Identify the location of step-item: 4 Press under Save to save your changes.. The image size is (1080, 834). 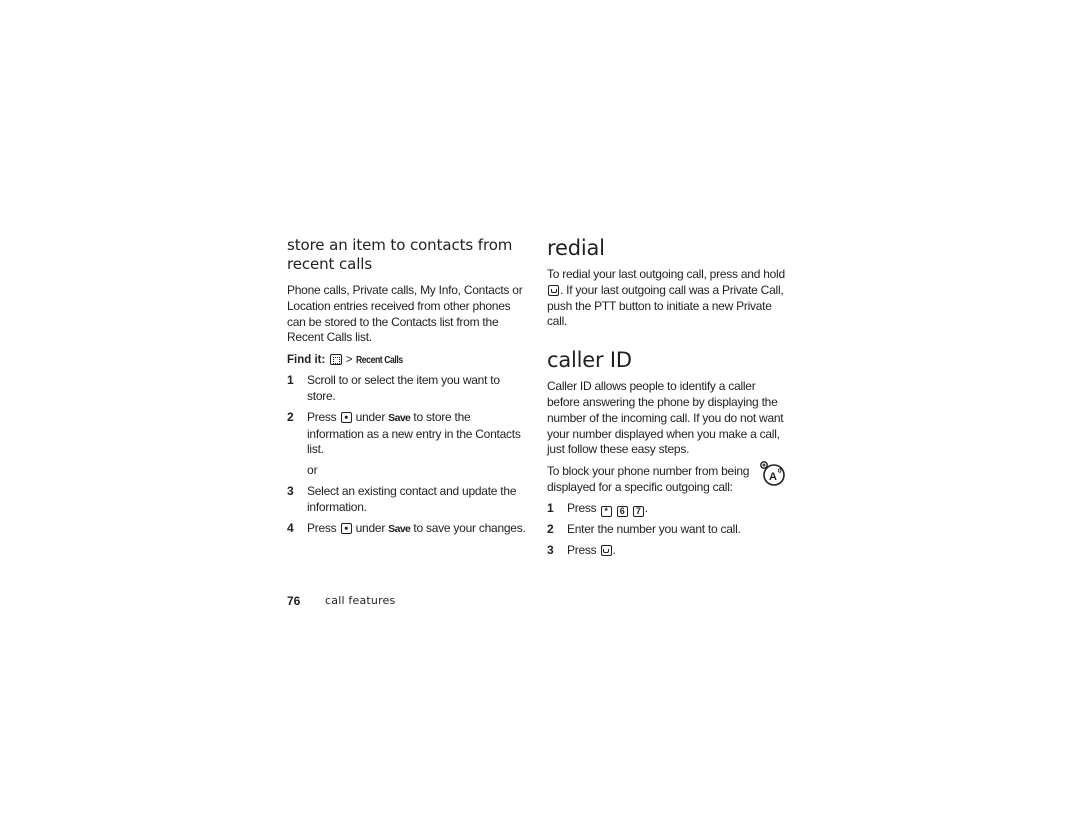
(407, 529).